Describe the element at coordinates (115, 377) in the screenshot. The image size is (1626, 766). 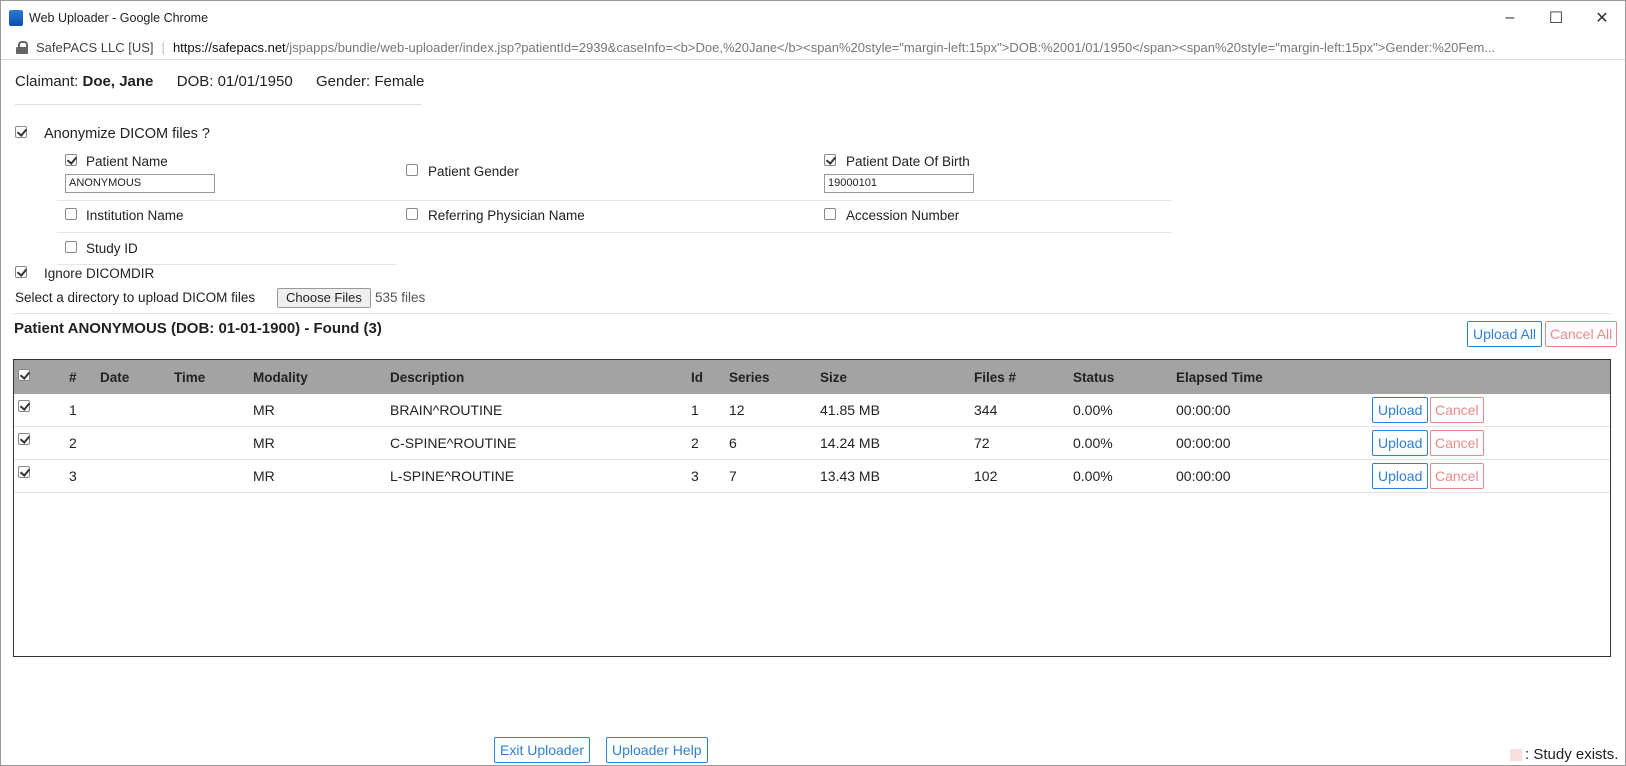
I see `col-date: Date` at that location.